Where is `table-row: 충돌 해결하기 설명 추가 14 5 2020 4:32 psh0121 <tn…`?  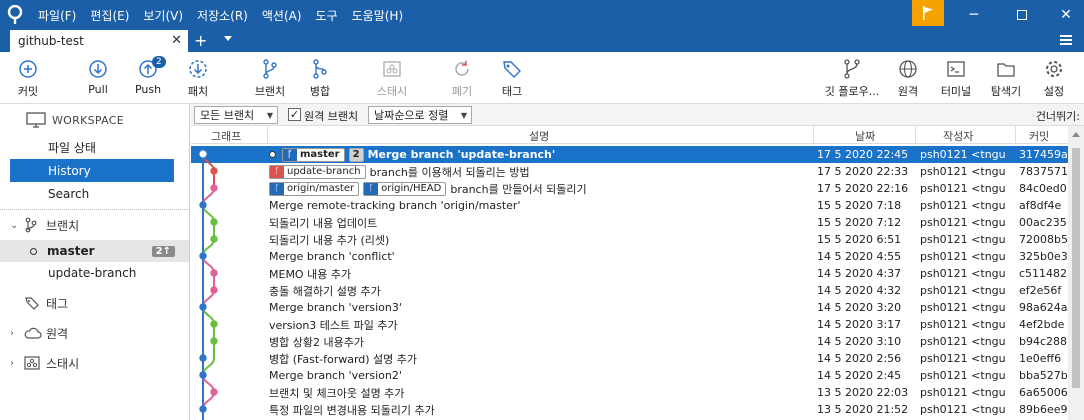
table-row: 충돌 해결하기 설명 추가 14 5 2020 4:32 psh0121 <tn… is located at coordinates (629, 290).